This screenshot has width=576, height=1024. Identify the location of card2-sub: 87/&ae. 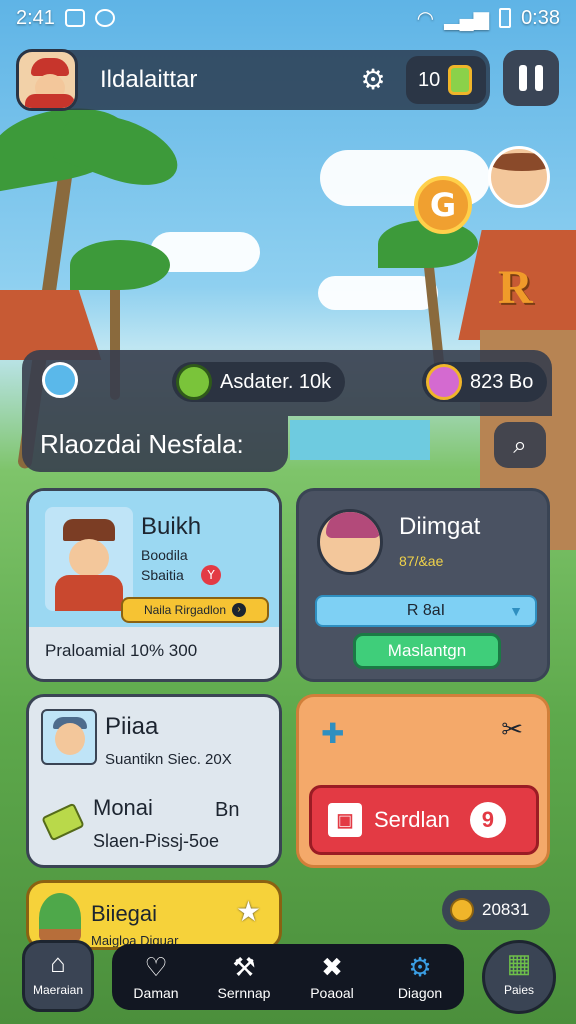
(421, 561).